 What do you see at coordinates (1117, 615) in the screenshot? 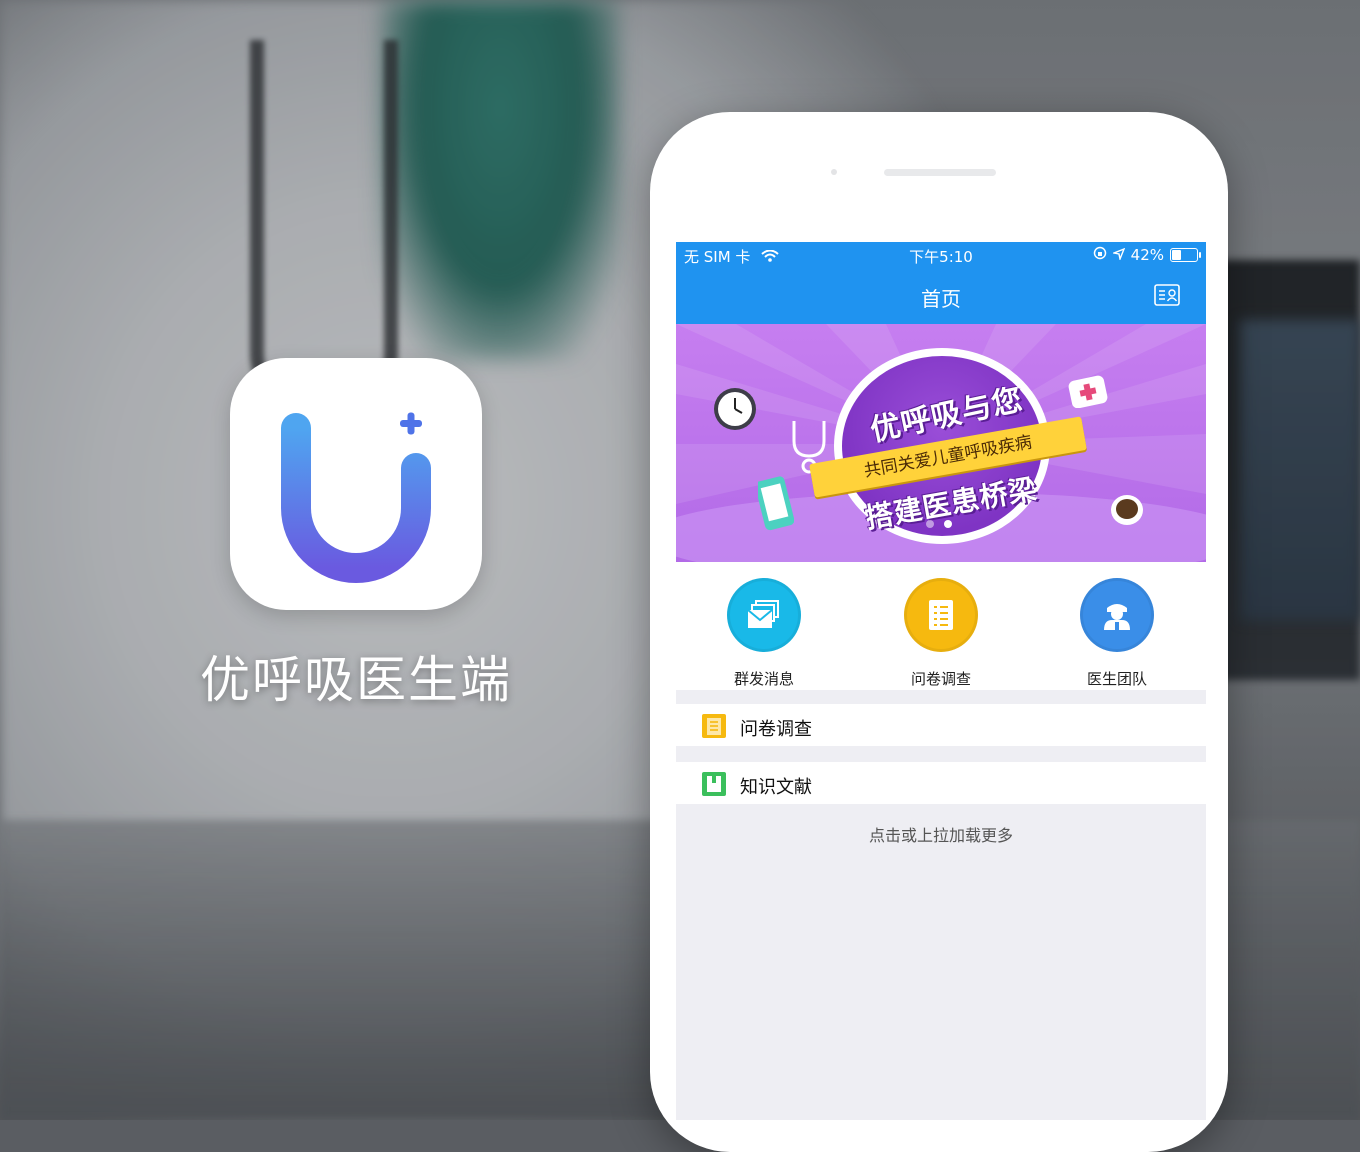
I see `doctor-team-icon` at bounding box center [1117, 615].